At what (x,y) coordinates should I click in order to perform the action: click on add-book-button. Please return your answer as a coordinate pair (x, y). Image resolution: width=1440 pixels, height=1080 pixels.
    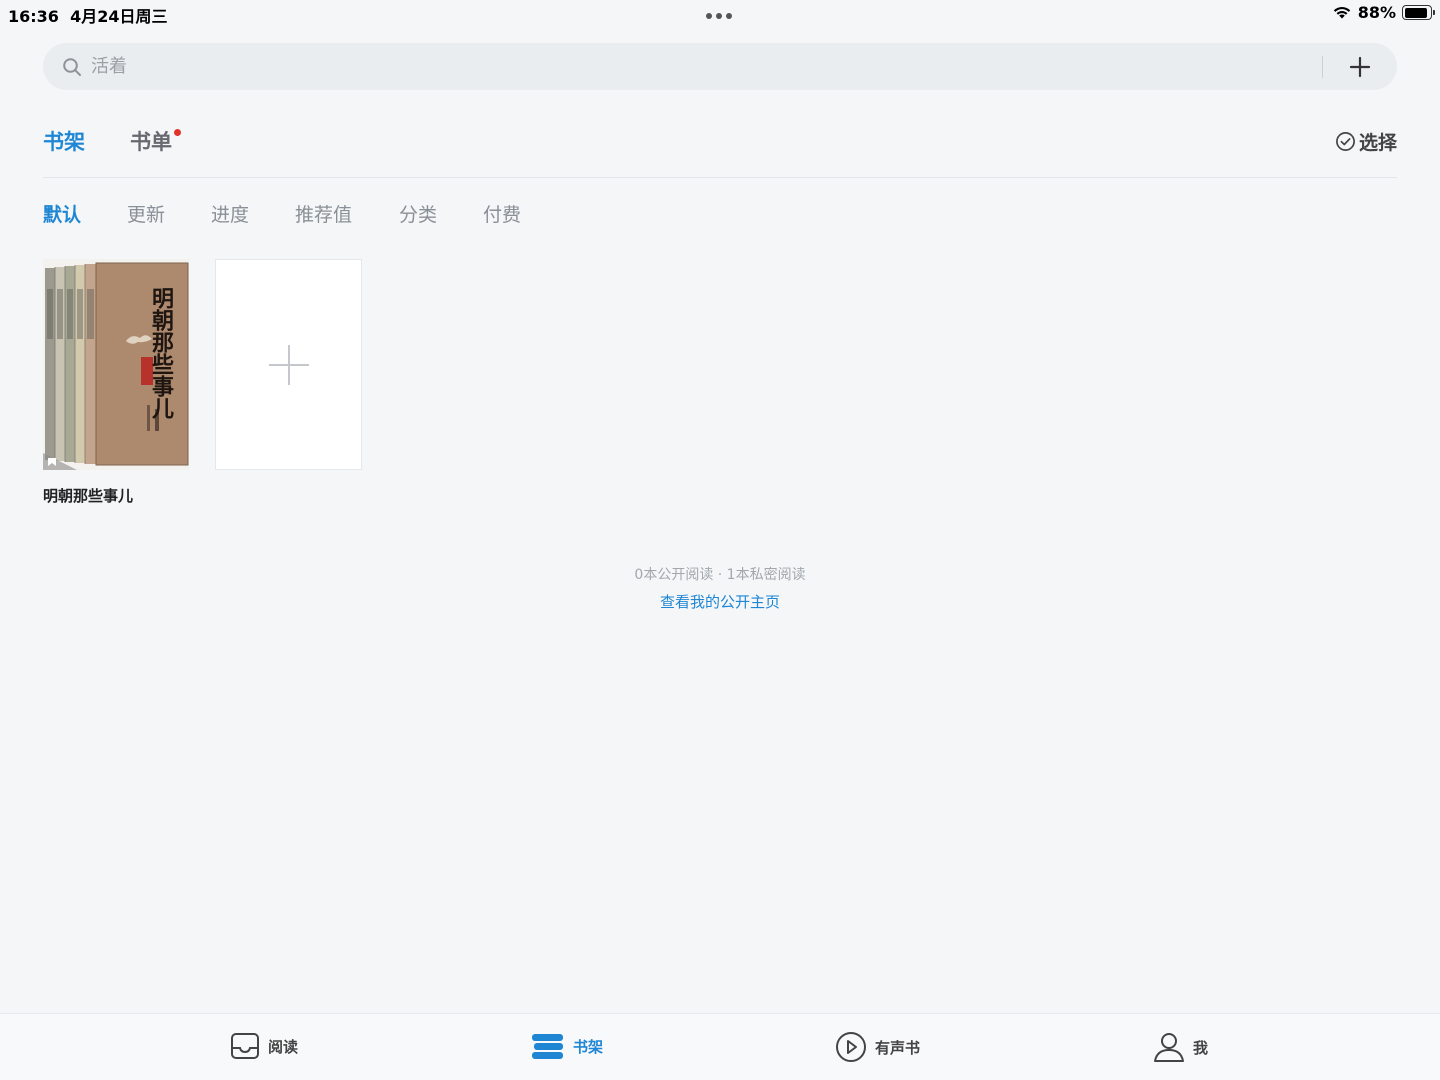
    Looking at the image, I should click on (288, 364).